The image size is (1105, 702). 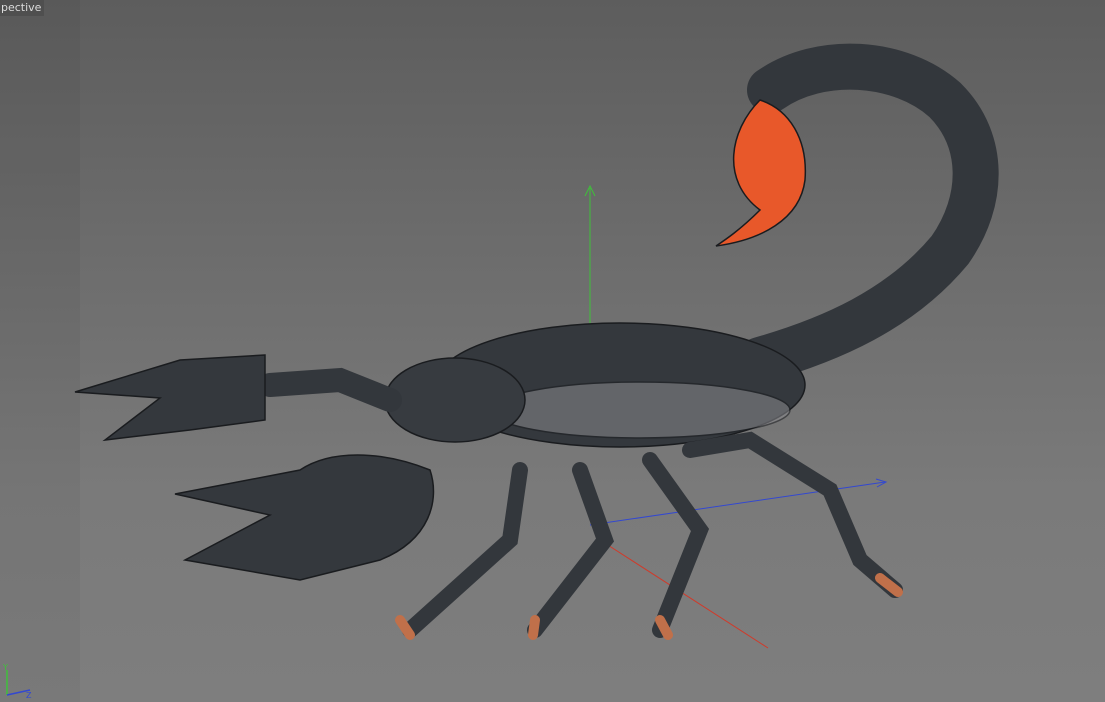 I want to click on stinger, so click(x=761, y=173).